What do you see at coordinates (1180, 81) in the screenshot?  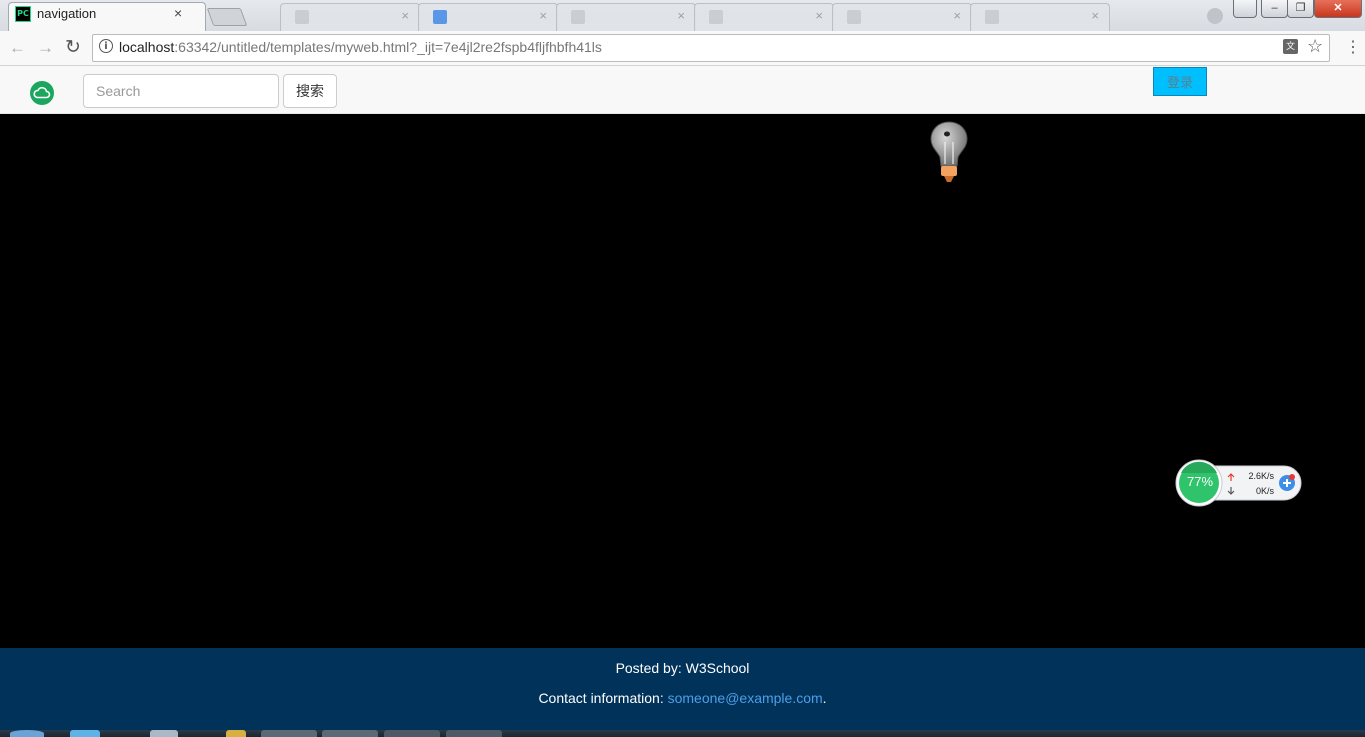 I see `login-button: 登录` at bounding box center [1180, 81].